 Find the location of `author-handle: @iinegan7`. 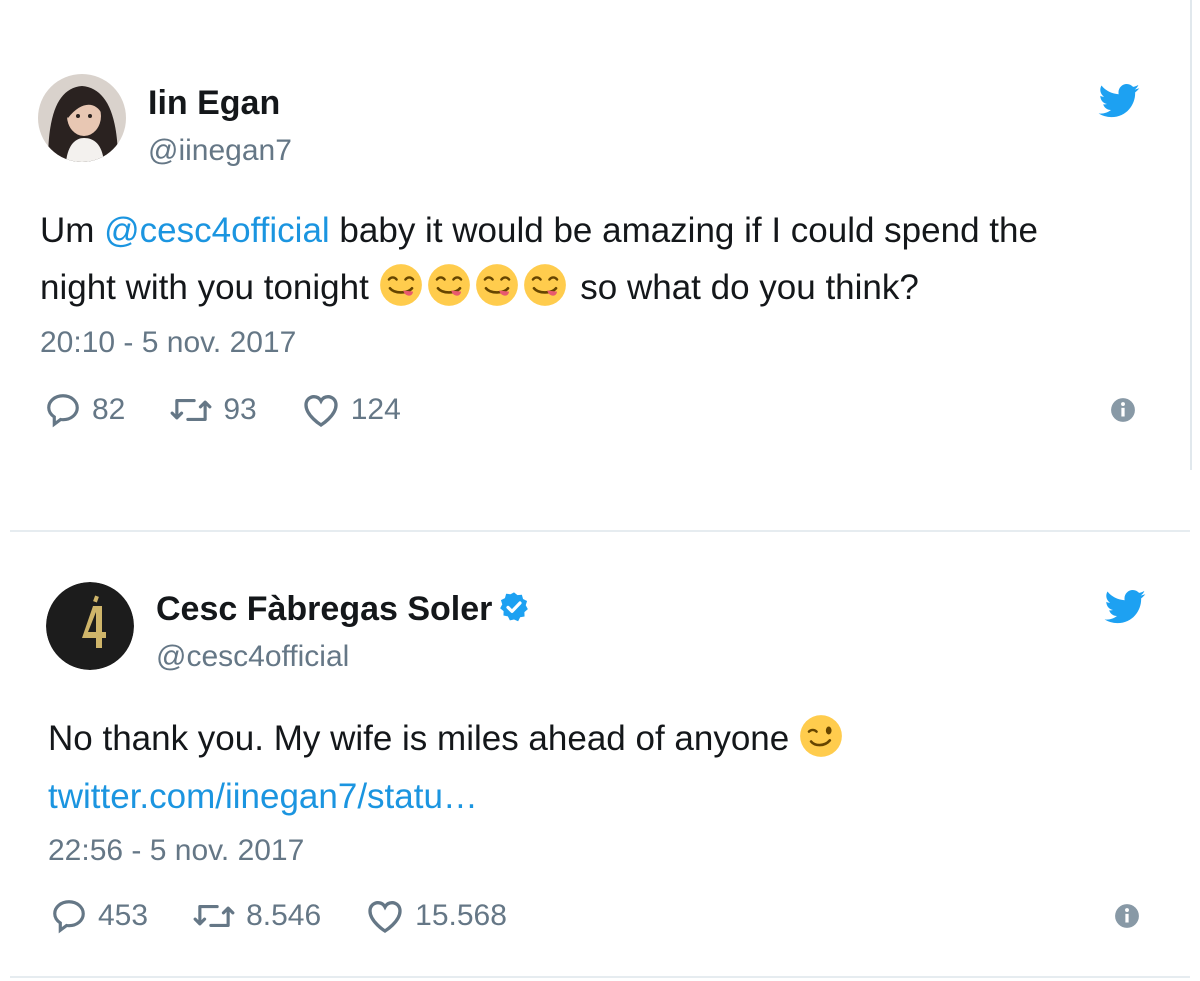

author-handle: @iinegan7 is located at coordinates (220, 151).